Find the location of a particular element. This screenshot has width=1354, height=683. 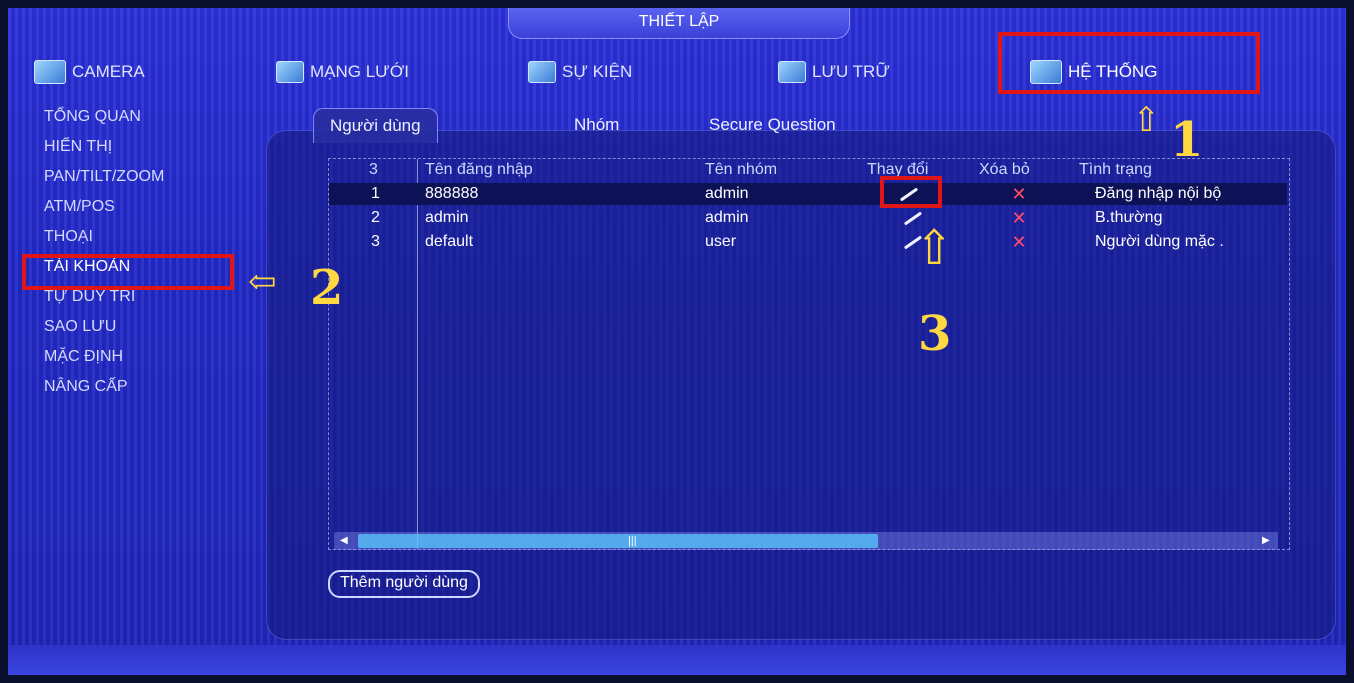

row-username: admin is located at coordinates (447, 217).